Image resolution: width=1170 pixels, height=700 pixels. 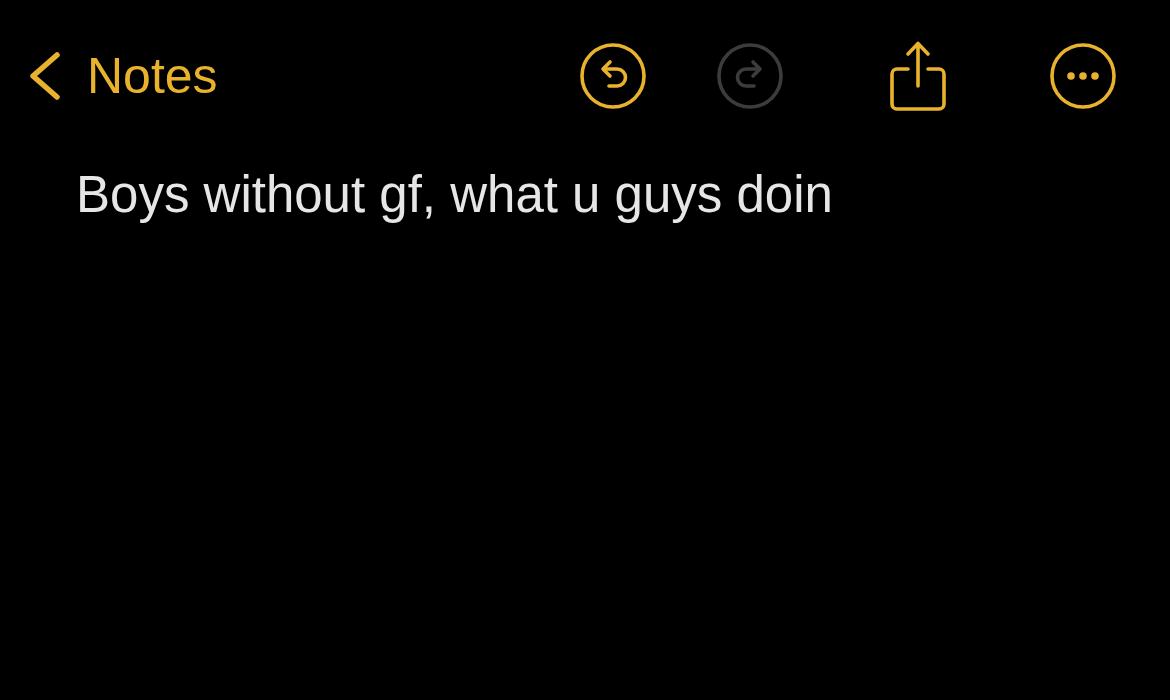 I want to click on share-button, so click(x=918, y=76).